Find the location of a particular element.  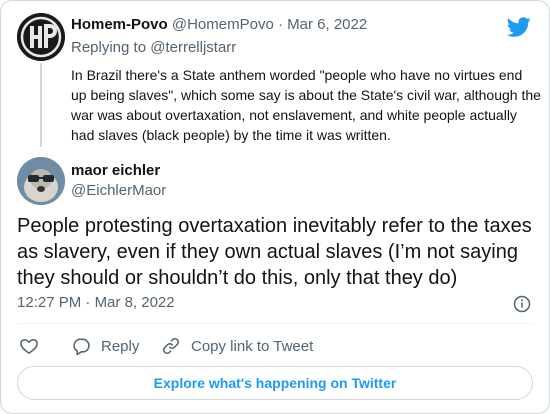

replying-to-label: Replying to is located at coordinates (109, 47).